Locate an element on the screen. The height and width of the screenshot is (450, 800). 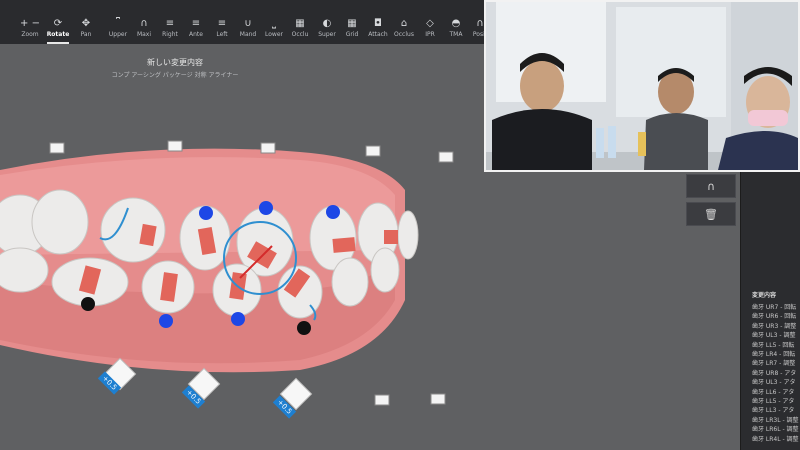
change-list-item: 歯牙 LL6 - アタ is located at coordinates (773, 391).